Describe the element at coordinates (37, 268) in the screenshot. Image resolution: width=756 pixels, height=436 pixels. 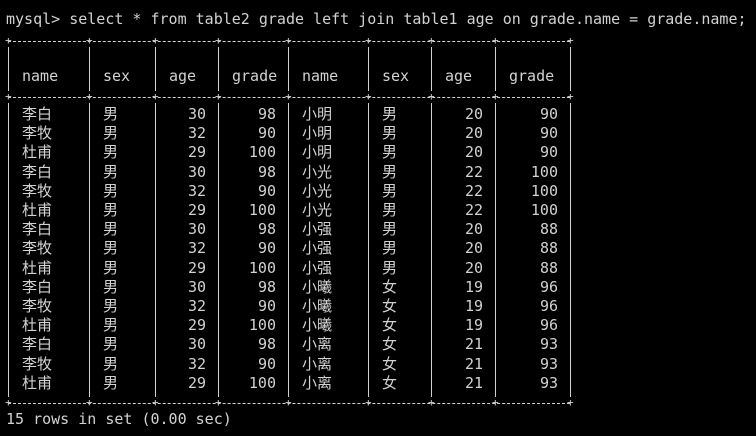
I see `table-cell: 杜甫` at that location.